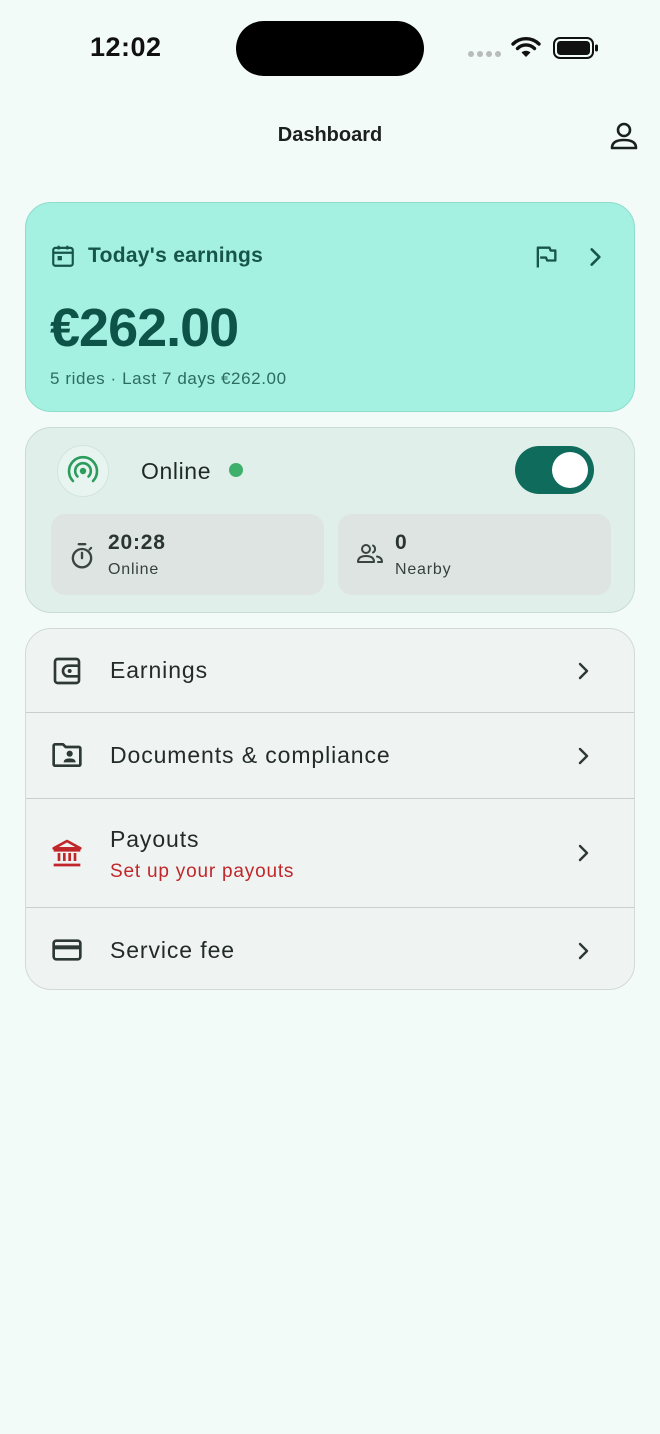 This screenshot has width=660, height=1434. I want to click on dynamic-island, so click(330, 48).